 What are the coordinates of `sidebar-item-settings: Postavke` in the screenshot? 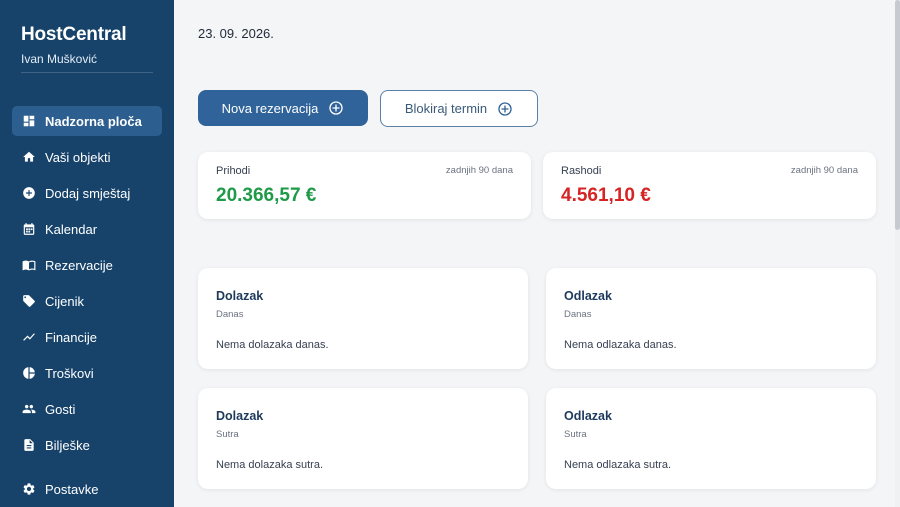 It's located at (87, 489).